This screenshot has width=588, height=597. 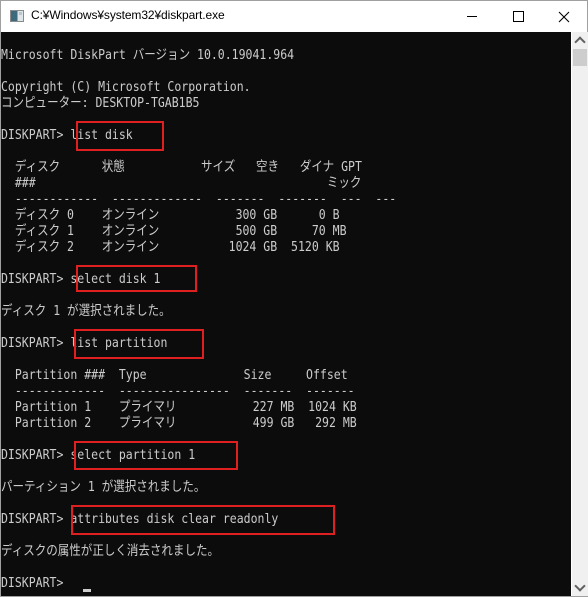 I want to click on output-line: コンピューター: DESKTOP-TGAB1B5, so click(x=100, y=103).